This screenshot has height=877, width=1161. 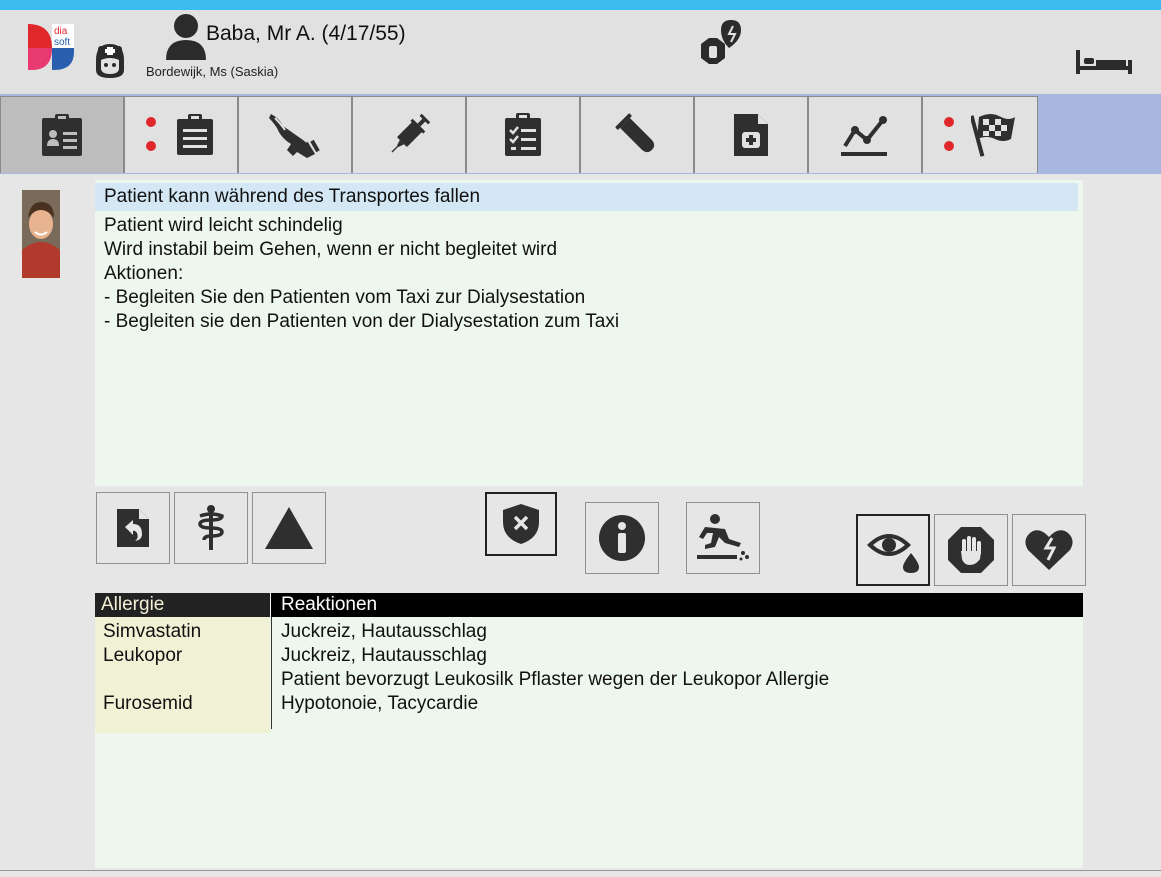 What do you see at coordinates (379, 704) in the screenshot?
I see `reaction-cell: Hypotonoie, Tacycardie` at bounding box center [379, 704].